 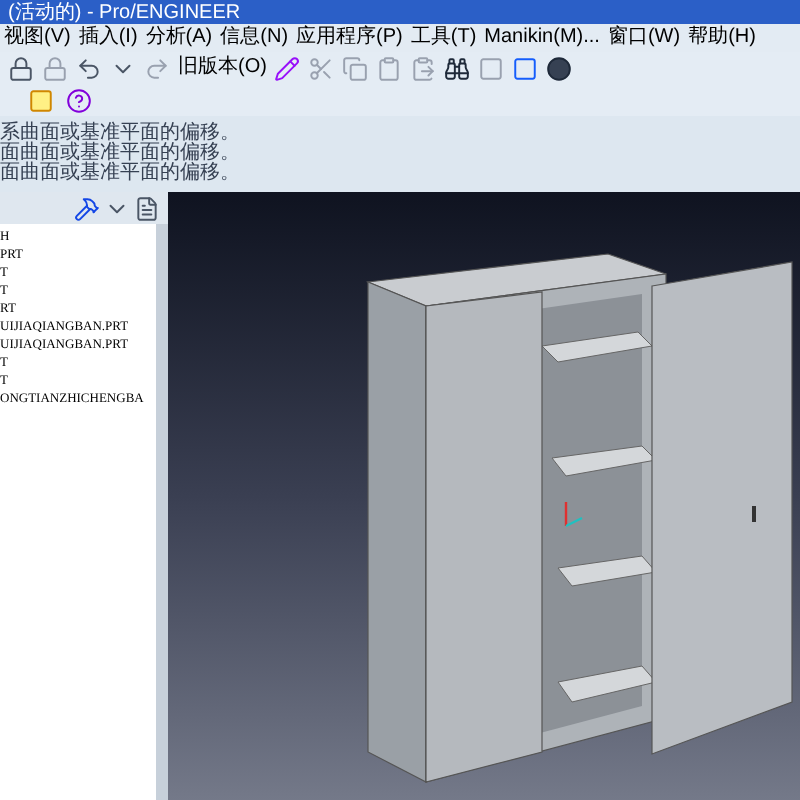 I want to click on menu-item: 工具(T), so click(x=443, y=38).